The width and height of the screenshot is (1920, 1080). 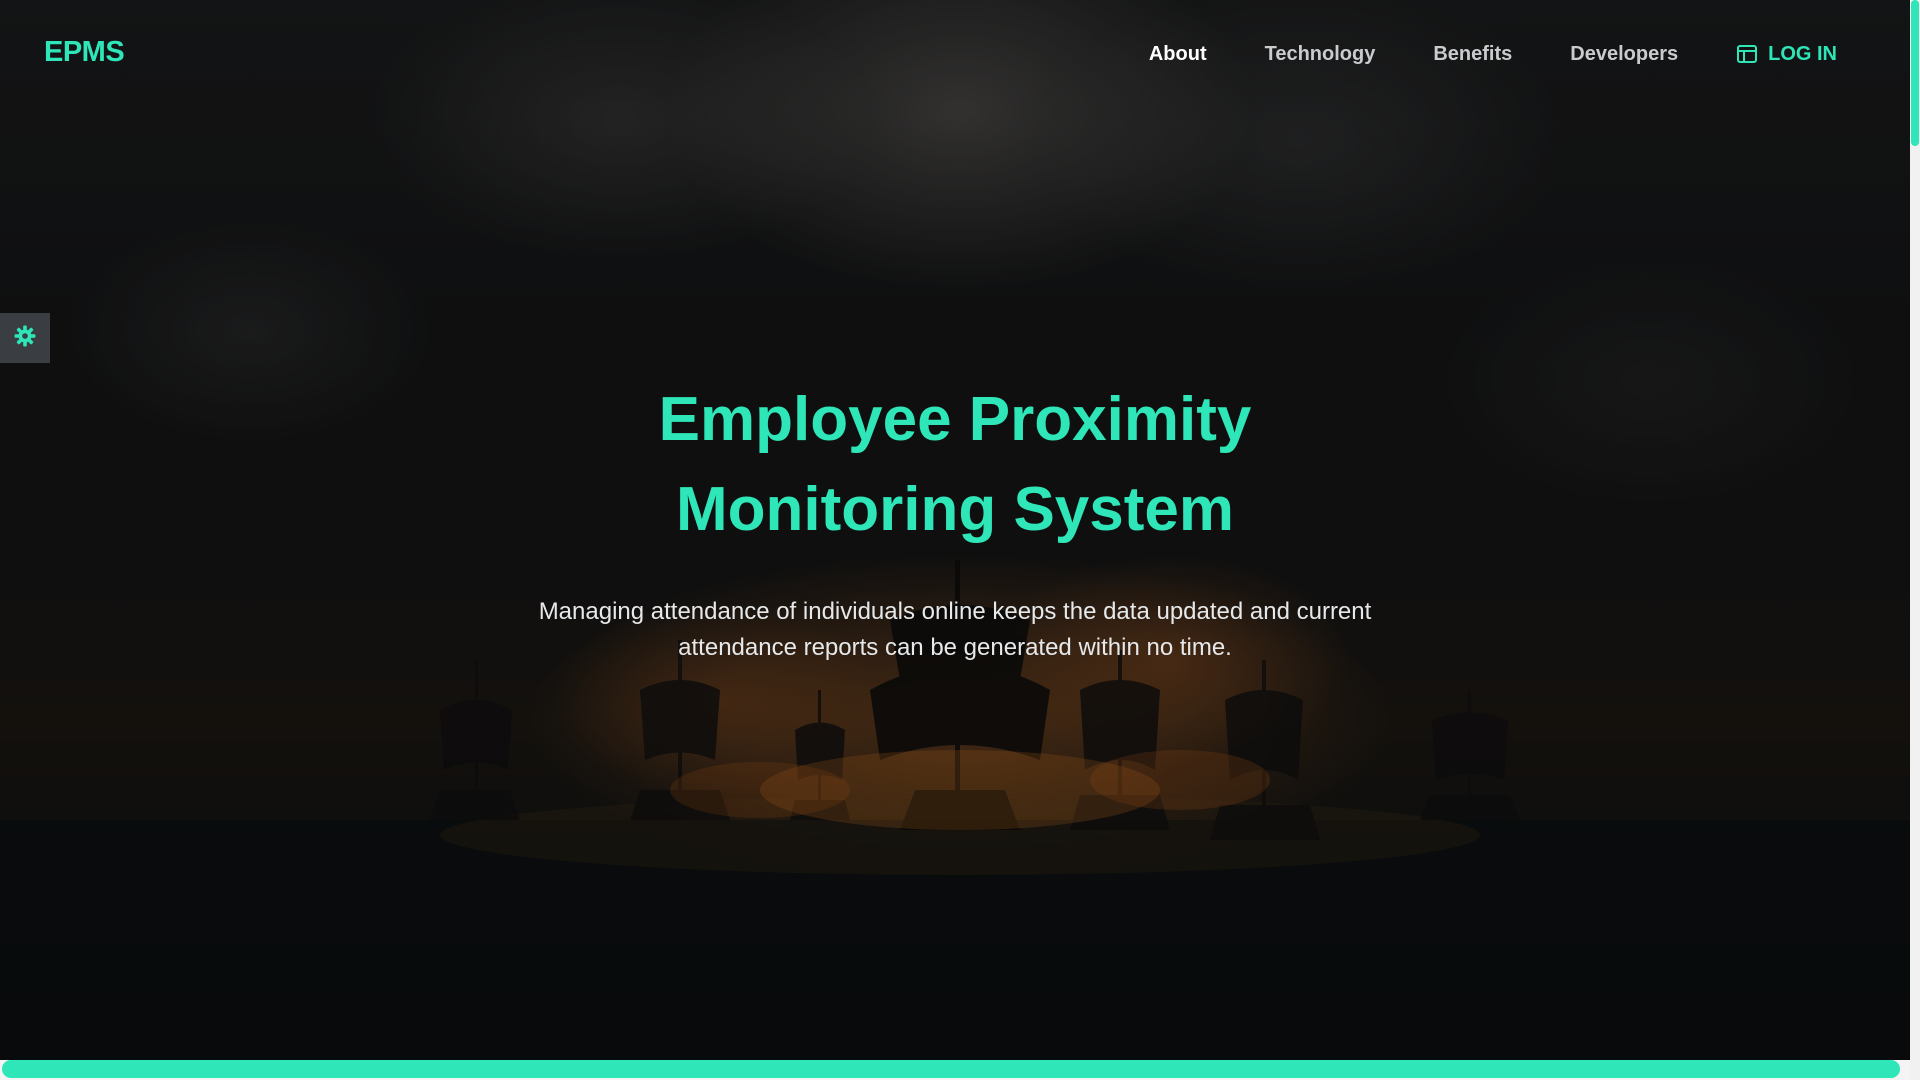 What do you see at coordinates (955, 419) in the screenshot?
I see `hero-title-line-1: Employee Proximity` at bounding box center [955, 419].